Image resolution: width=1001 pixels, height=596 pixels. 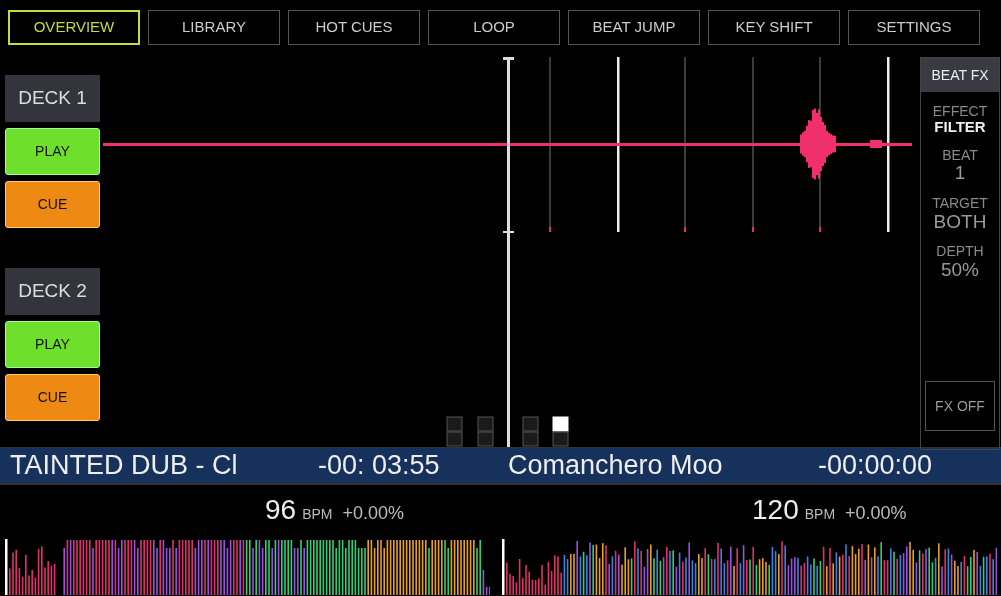 What do you see at coordinates (914, 27) in the screenshot?
I see `tab: SETTINGS` at bounding box center [914, 27].